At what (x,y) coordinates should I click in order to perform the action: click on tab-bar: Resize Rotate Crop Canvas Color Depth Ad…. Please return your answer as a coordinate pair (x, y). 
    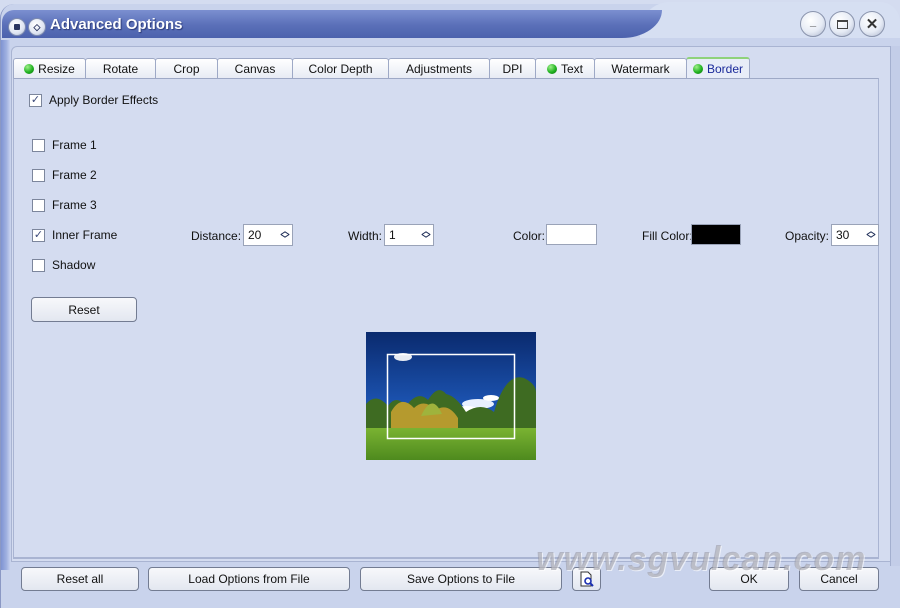
    Looking at the image, I should click on (381, 67).